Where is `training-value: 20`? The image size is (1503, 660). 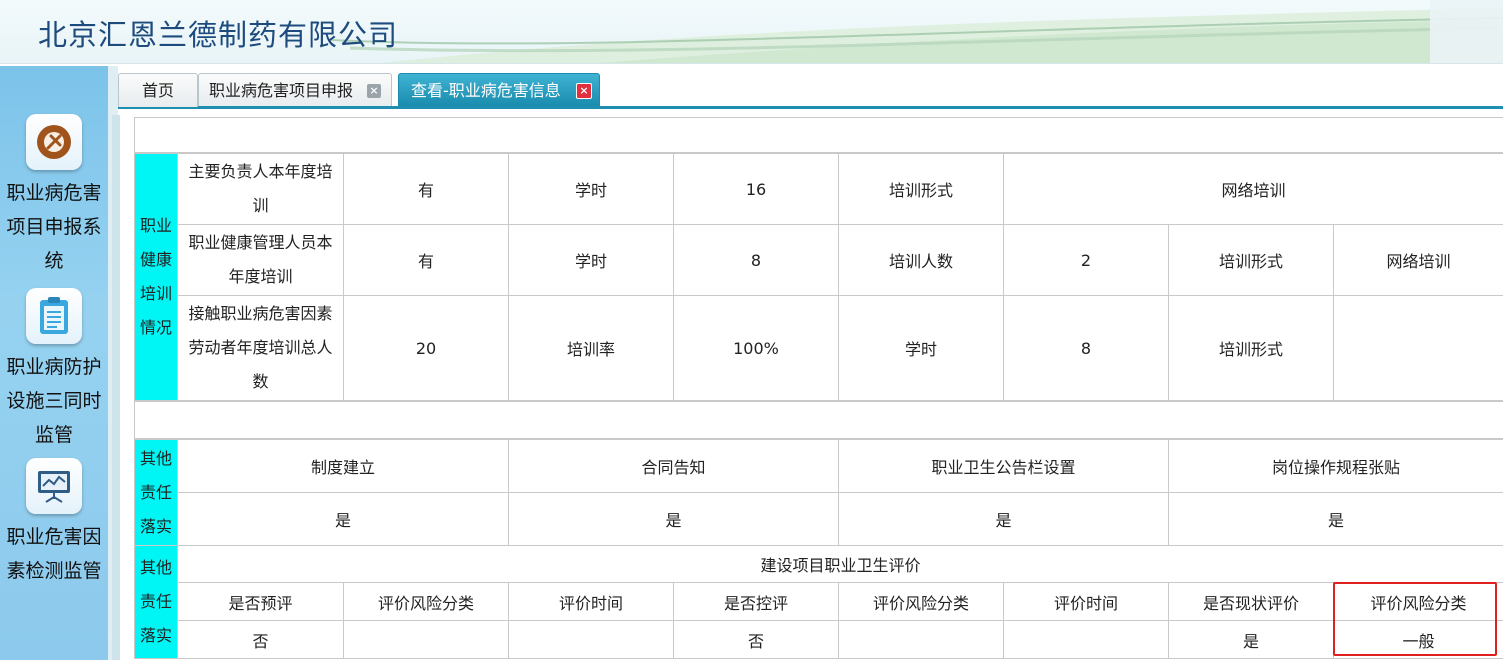
training-value: 20 is located at coordinates (426, 348).